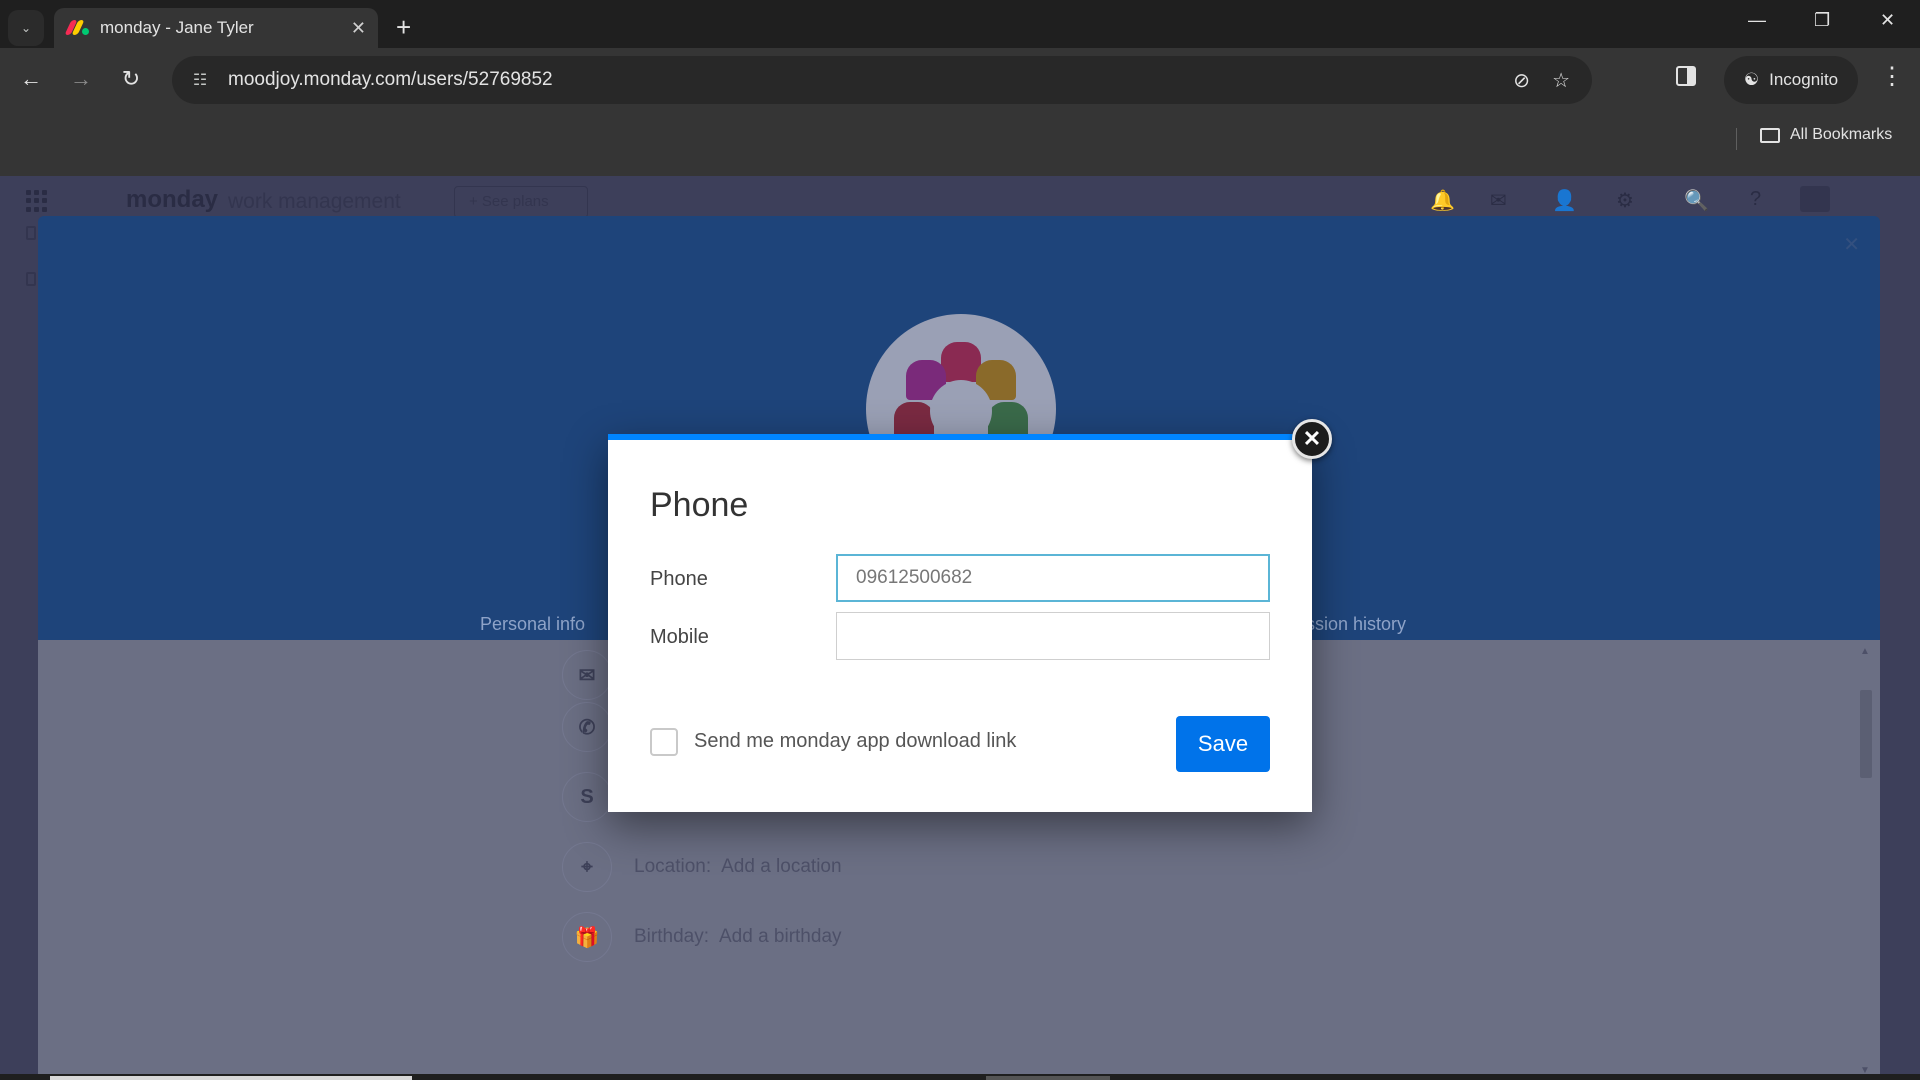 The height and width of the screenshot is (1080, 1920). Describe the element at coordinates (1866, 734) in the screenshot. I see `scroll-thumb` at that location.